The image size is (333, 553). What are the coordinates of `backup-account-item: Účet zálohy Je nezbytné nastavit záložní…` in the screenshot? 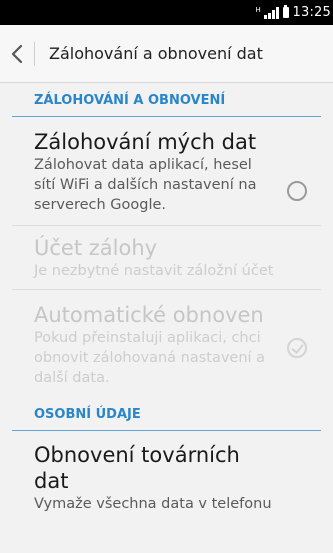 It's located at (166, 257).